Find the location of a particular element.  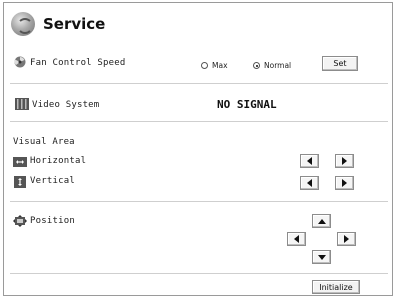

position-label: Position is located at coordinates (52, 221).